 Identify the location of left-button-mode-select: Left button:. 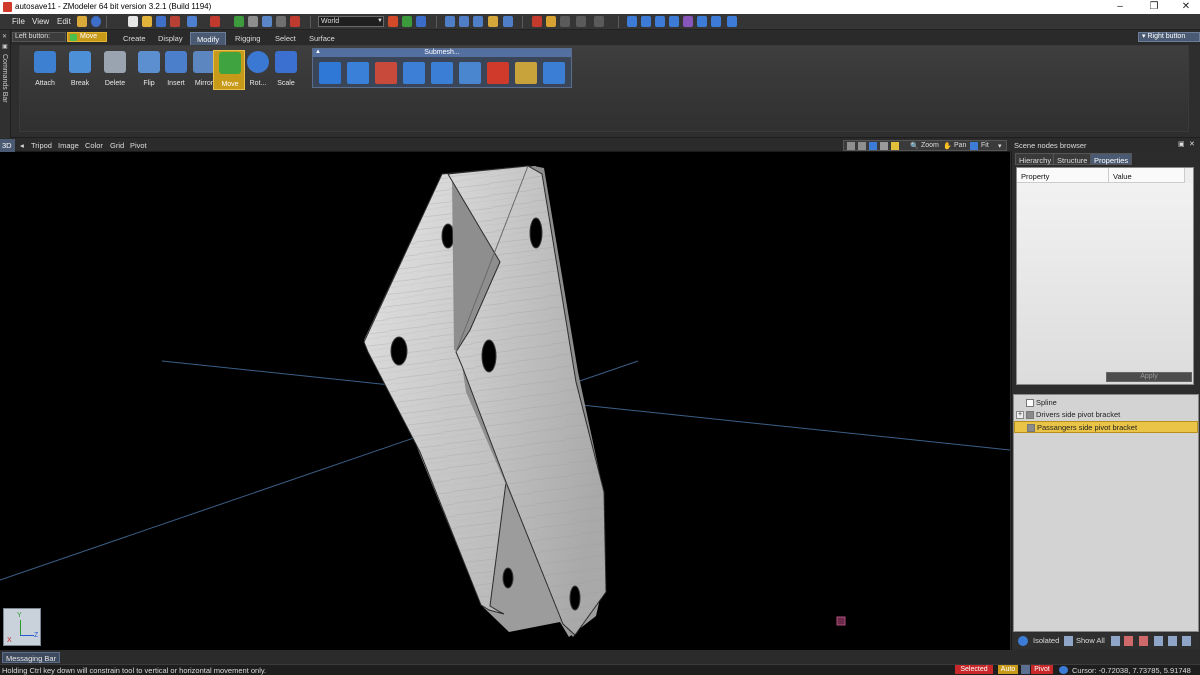
(39, 37).